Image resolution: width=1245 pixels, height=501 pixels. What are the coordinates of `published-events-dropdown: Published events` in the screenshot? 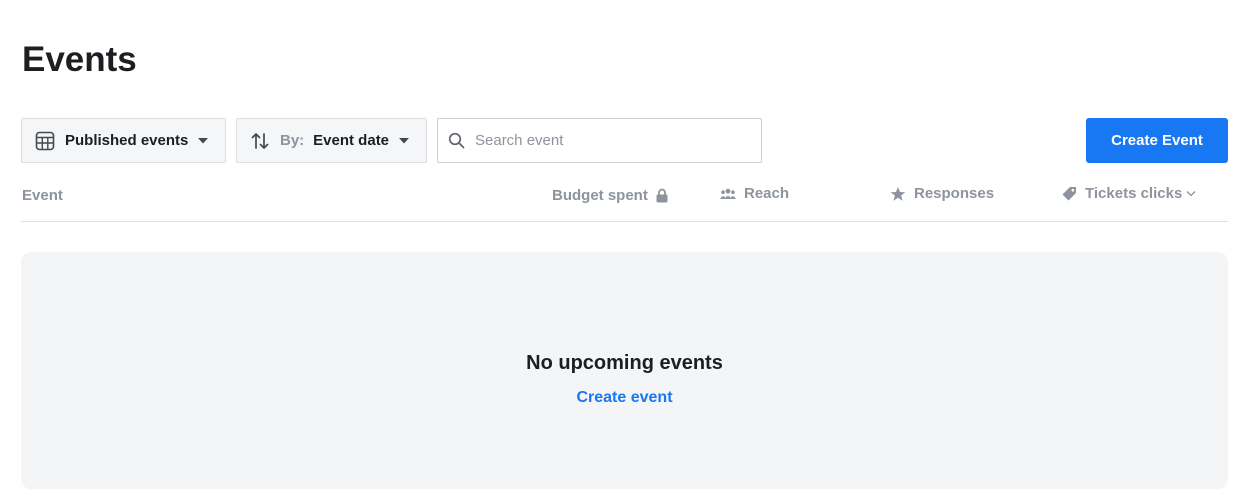 It's located at (123, 140).